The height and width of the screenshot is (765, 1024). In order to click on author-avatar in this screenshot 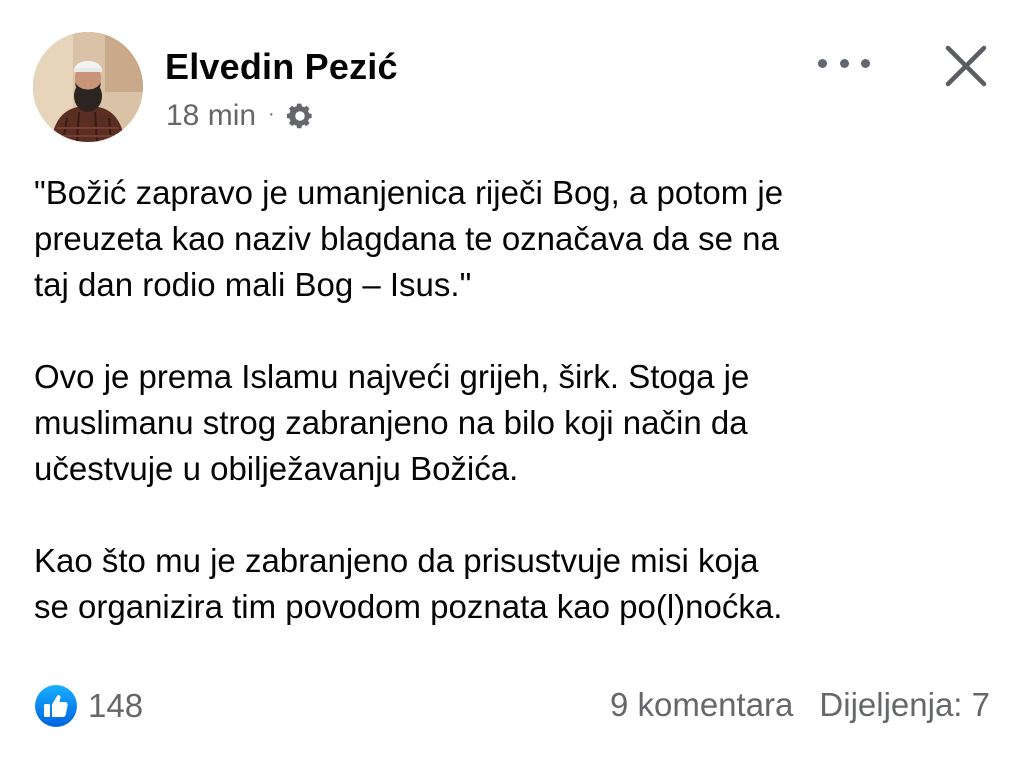, I will do `click(88, 87)`.